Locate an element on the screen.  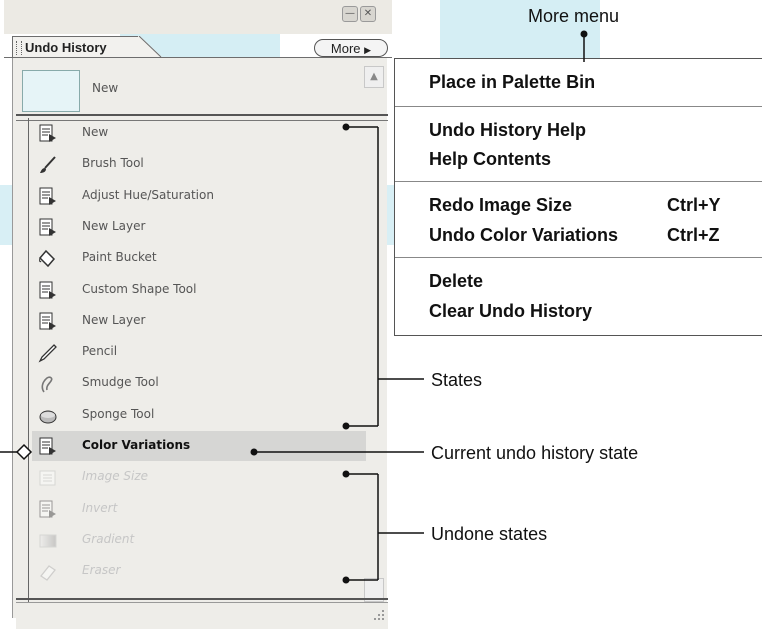
state-label: New is located at coordinates (95, 132).